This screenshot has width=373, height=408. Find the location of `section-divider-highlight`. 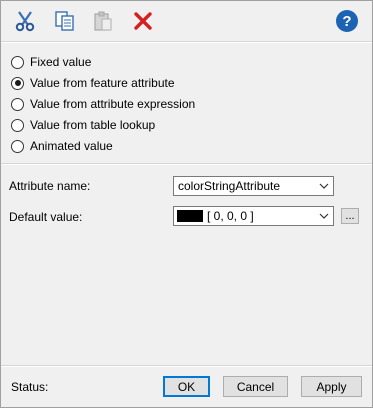

section-divider-highlight is located at coordinates (186, 164).